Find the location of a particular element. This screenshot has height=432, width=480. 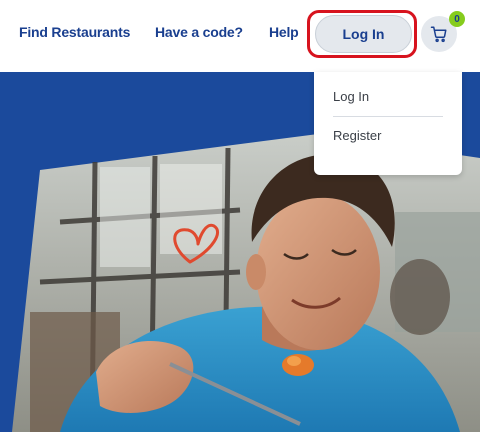

nav-have-a-code: Have a code? is located at coordinates (199, 32).